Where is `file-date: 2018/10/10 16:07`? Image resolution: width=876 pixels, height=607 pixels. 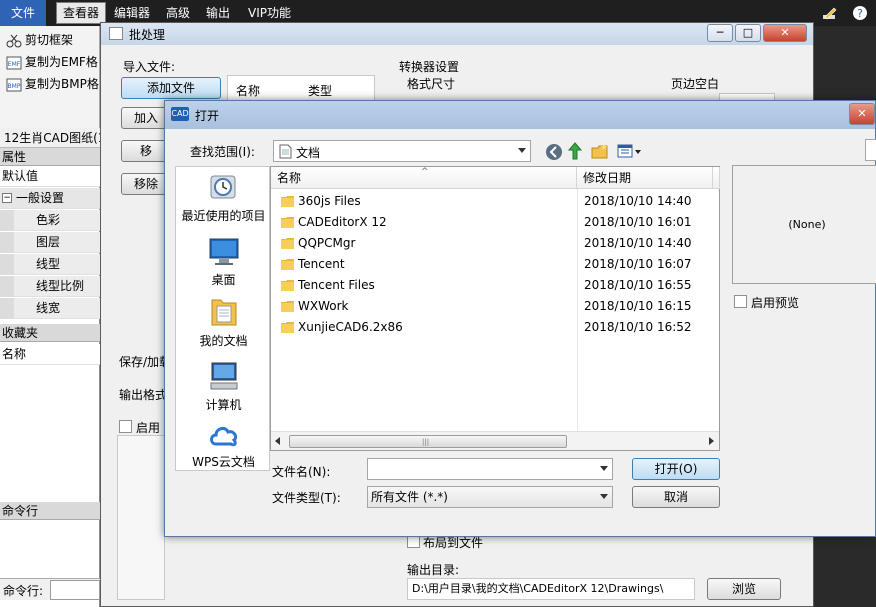 file-date: 2018/10/10 16:07 is located at coordinates (638, 264).